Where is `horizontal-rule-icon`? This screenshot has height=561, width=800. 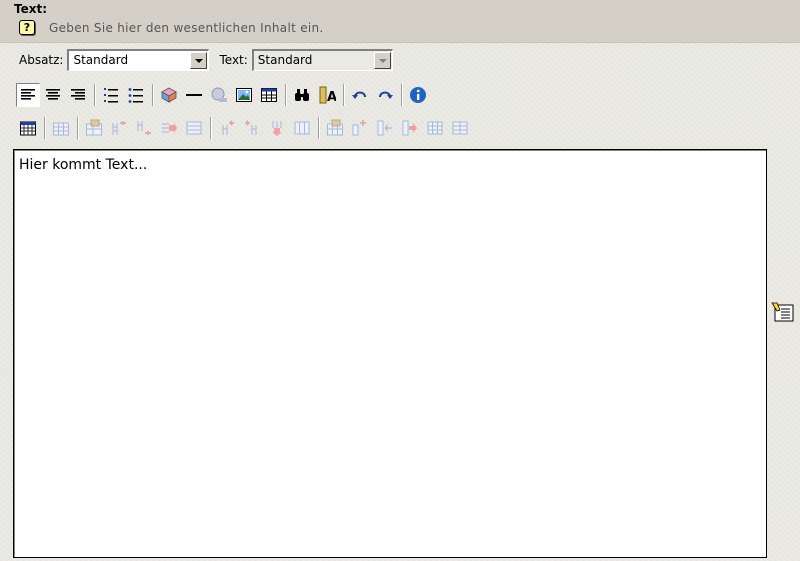
horizontal-rule-icon is located at coordinates (194, 95).